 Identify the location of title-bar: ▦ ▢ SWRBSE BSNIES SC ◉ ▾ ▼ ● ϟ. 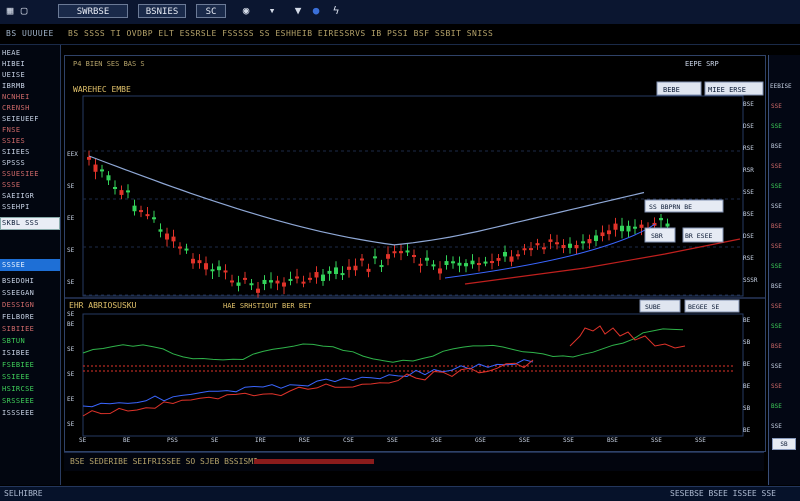
(400, 12).